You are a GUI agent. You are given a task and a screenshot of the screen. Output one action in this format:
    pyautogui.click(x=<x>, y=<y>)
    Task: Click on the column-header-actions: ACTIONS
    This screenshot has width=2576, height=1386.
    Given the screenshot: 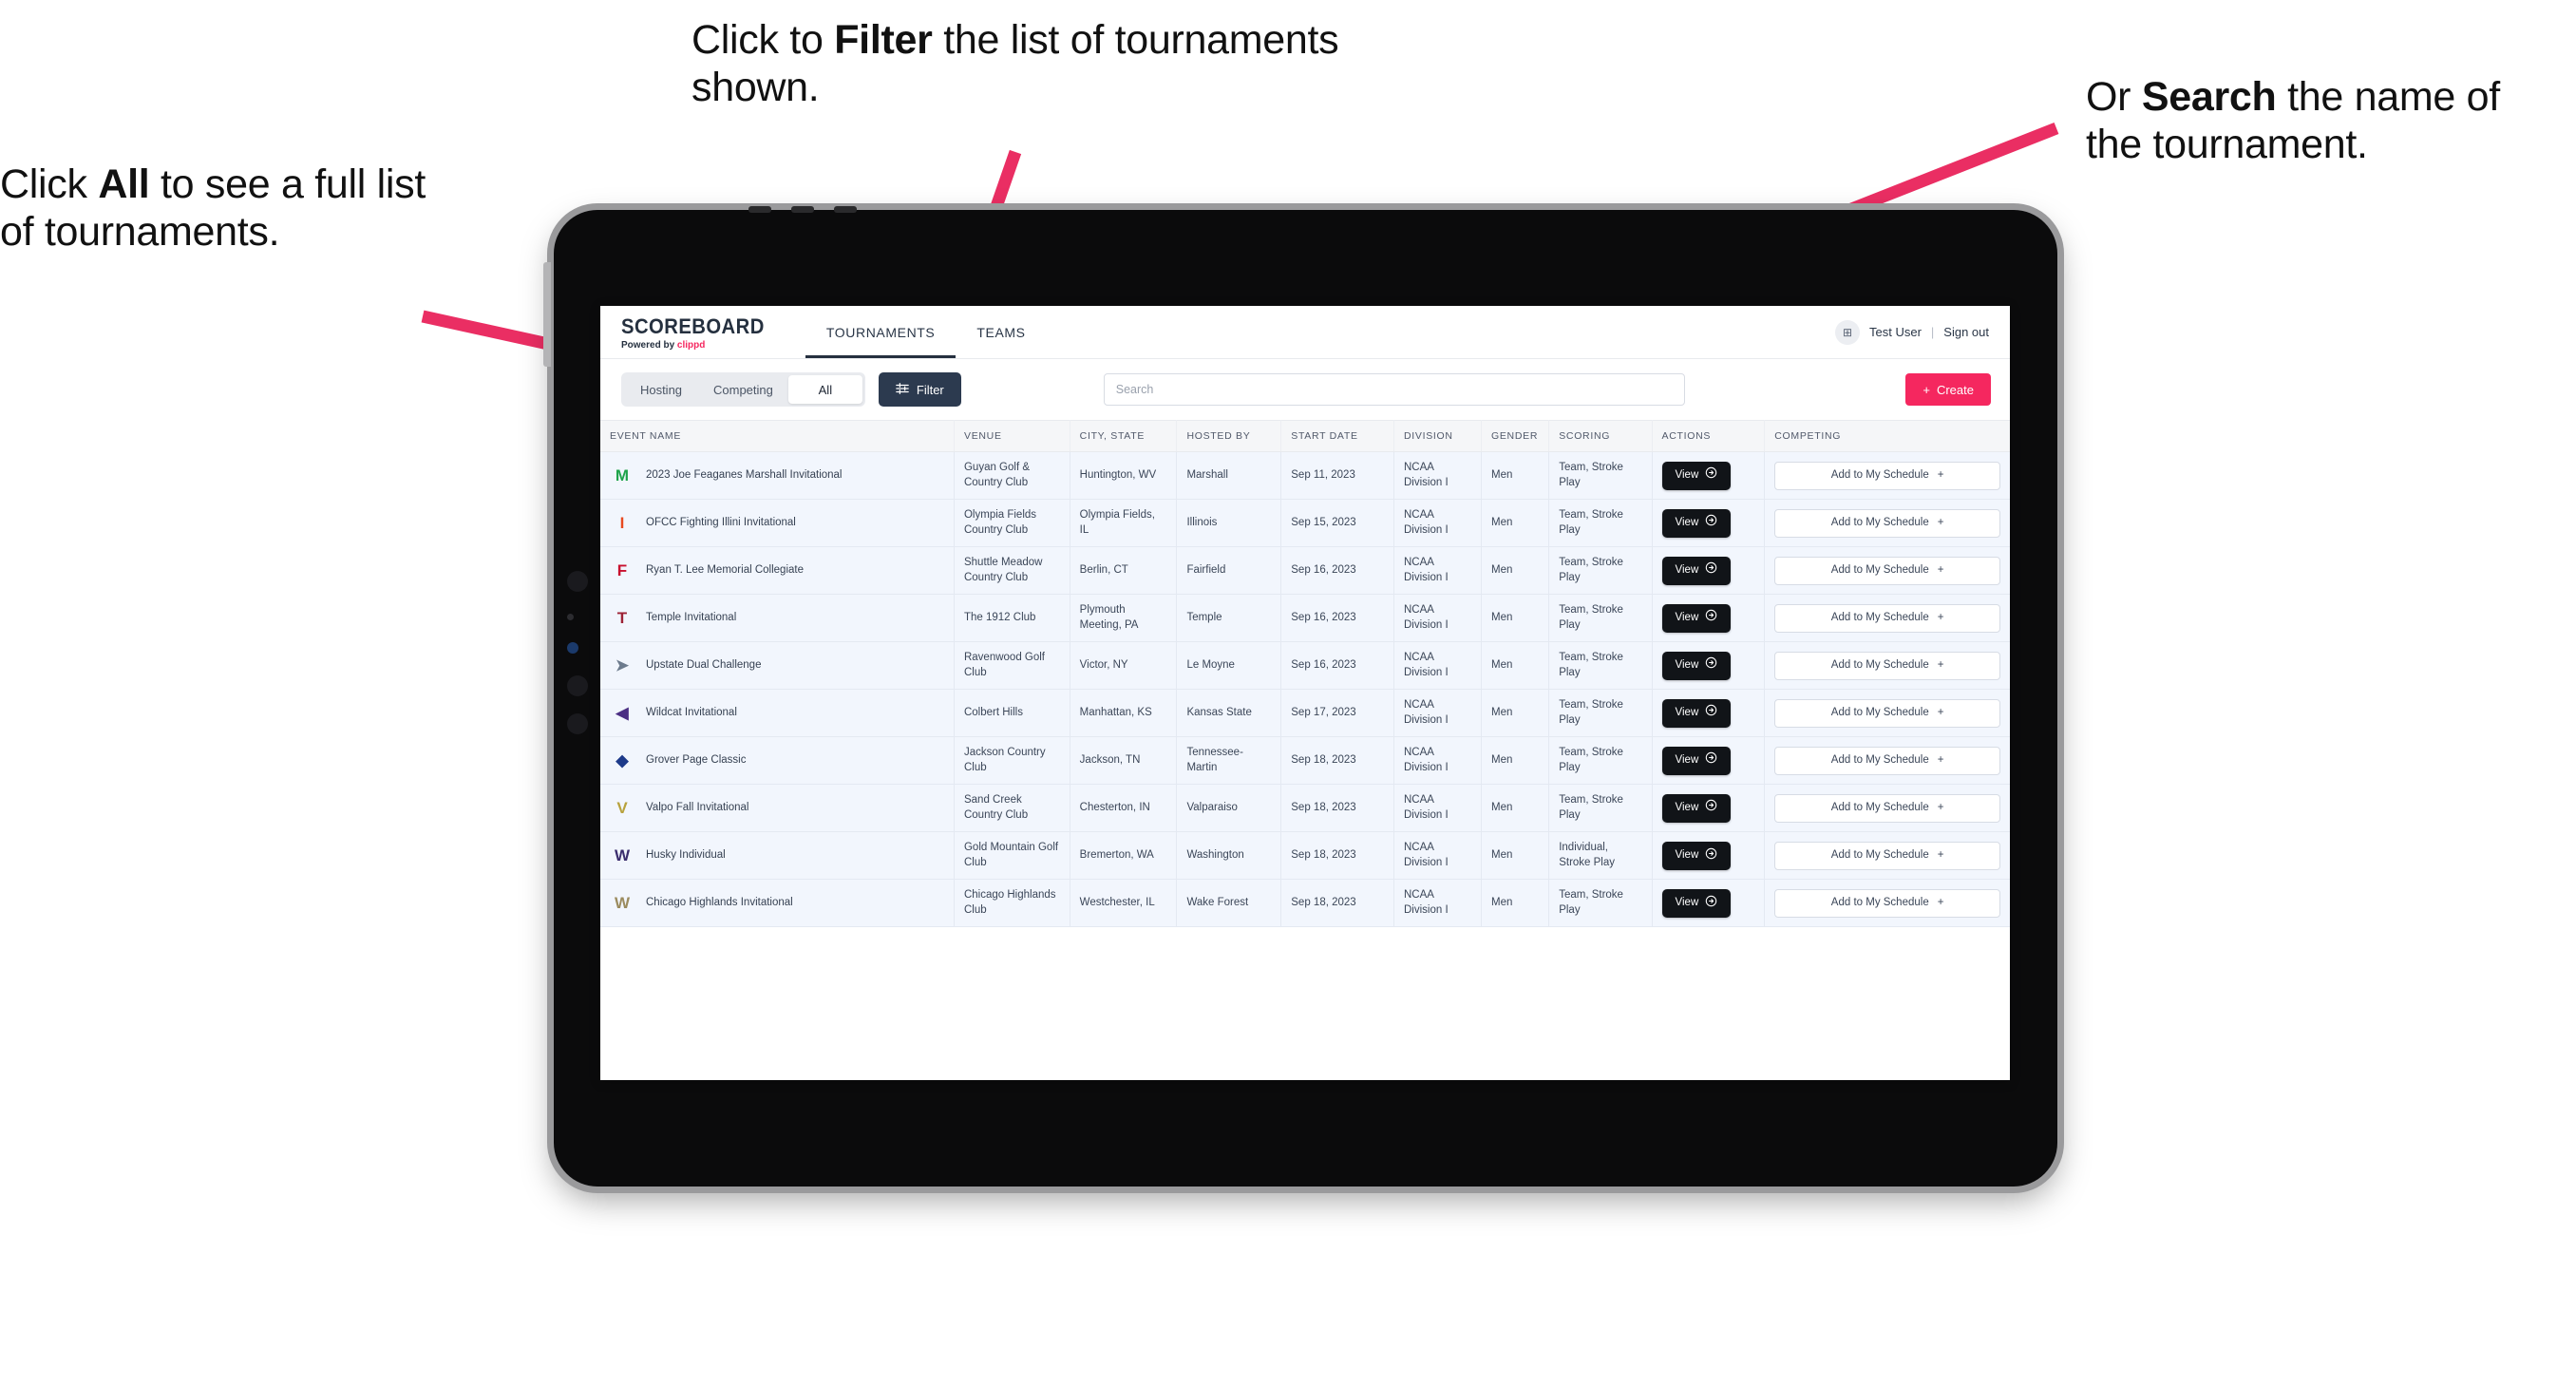 What is the action you would take?
    pyautogui.click(x=1709, y=436)
    